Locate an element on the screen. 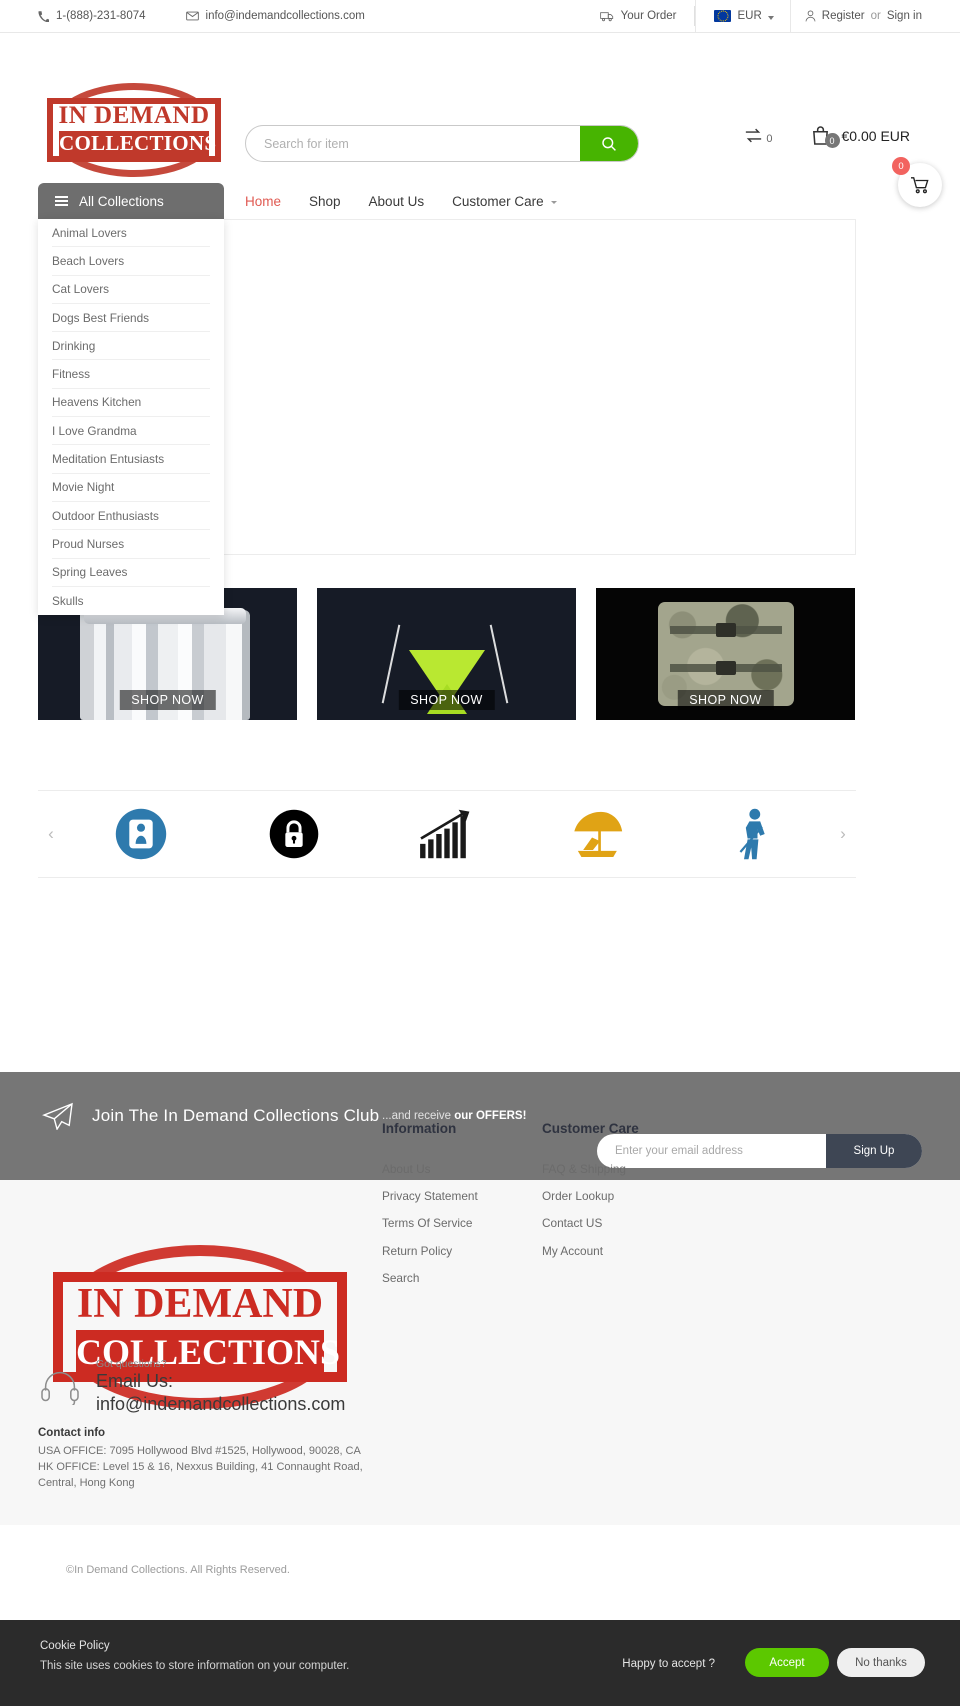 The height and width of the screenshot is (1706, 960). collection-item-i-love-grandma: I Love Grandma is located at coordinates (131, 431).